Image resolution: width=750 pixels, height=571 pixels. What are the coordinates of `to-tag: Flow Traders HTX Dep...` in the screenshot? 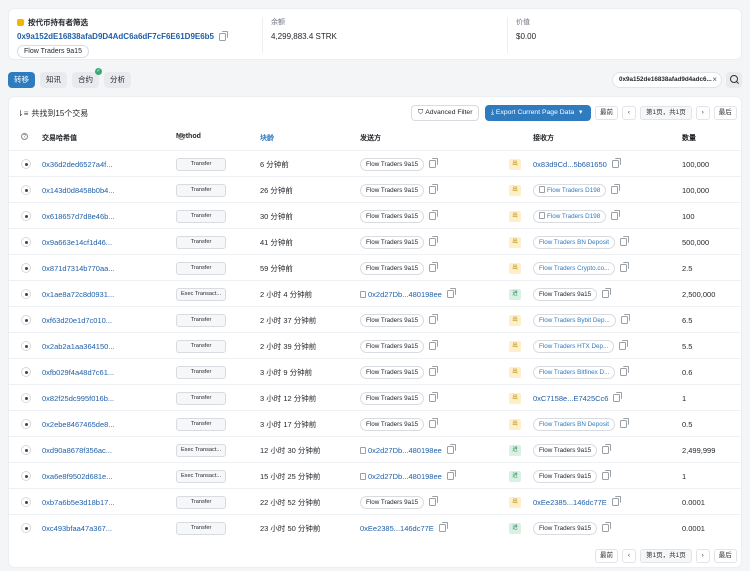 It's located at (574, 346).